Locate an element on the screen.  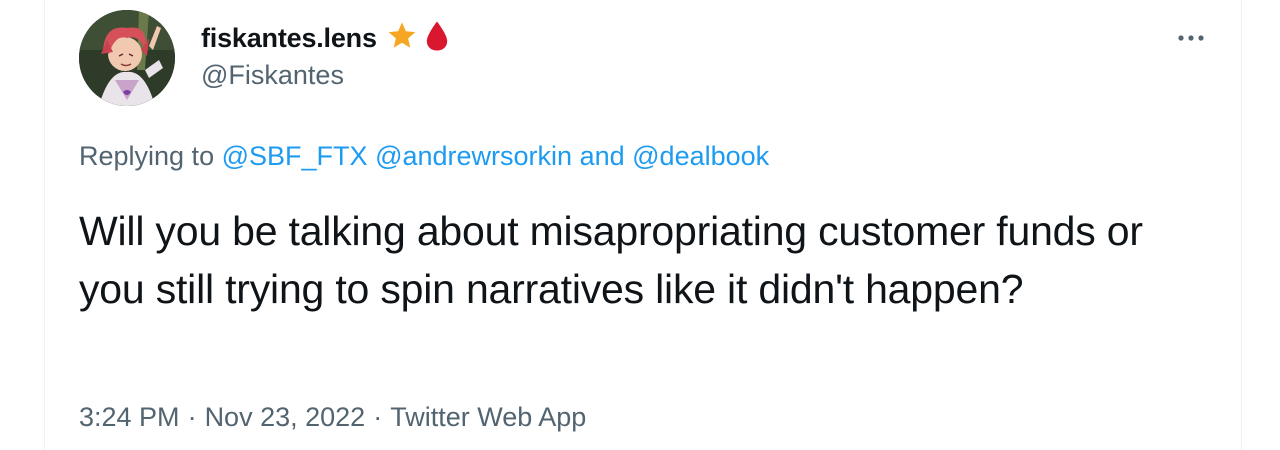
tweet-date-link: Nov 23, 2022 is located at coordinates (285, 417).